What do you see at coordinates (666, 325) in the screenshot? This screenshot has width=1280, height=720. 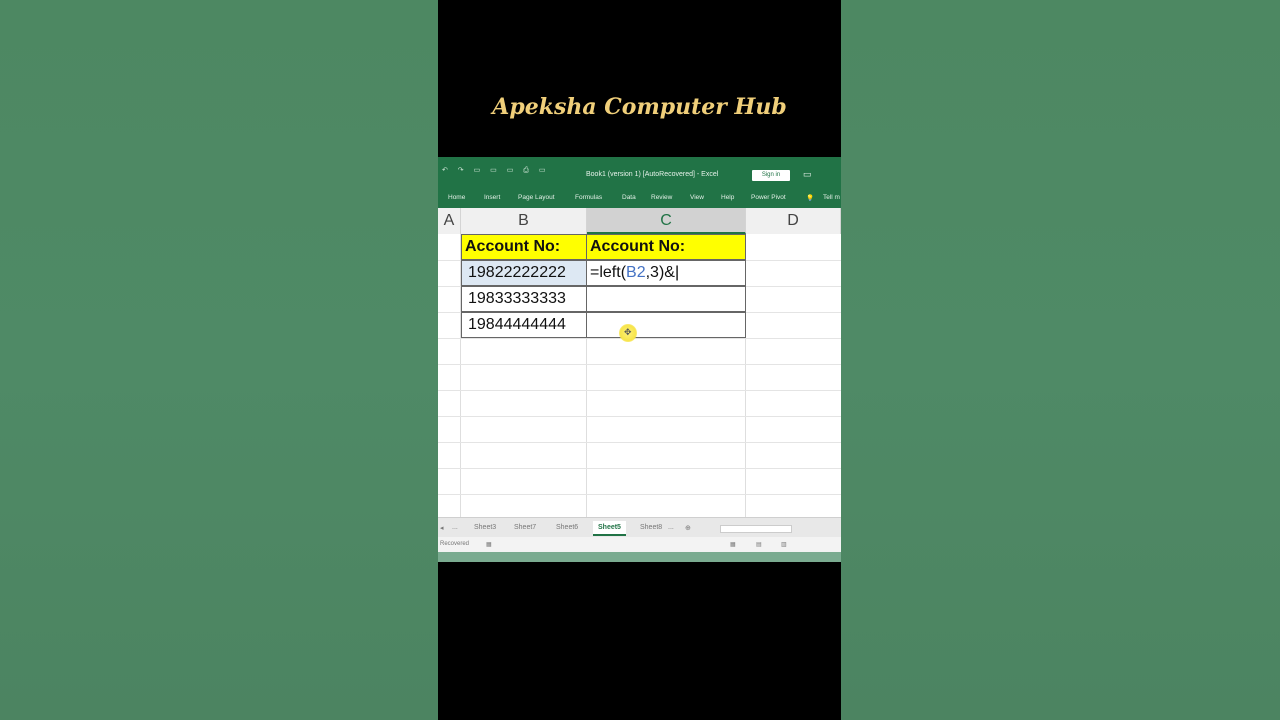 I see `cell-c4` at bounding box center [666, 325].